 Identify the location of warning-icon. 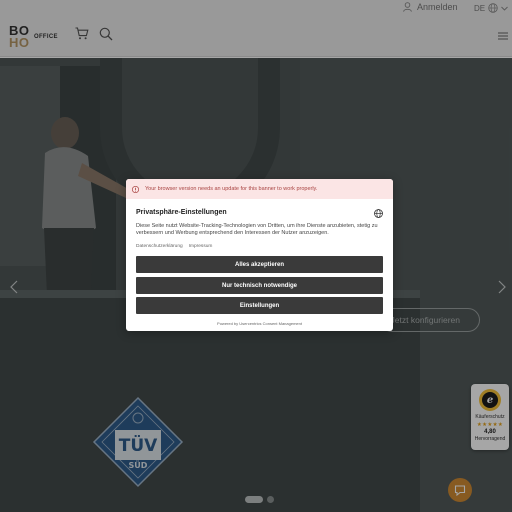
(135, 189).